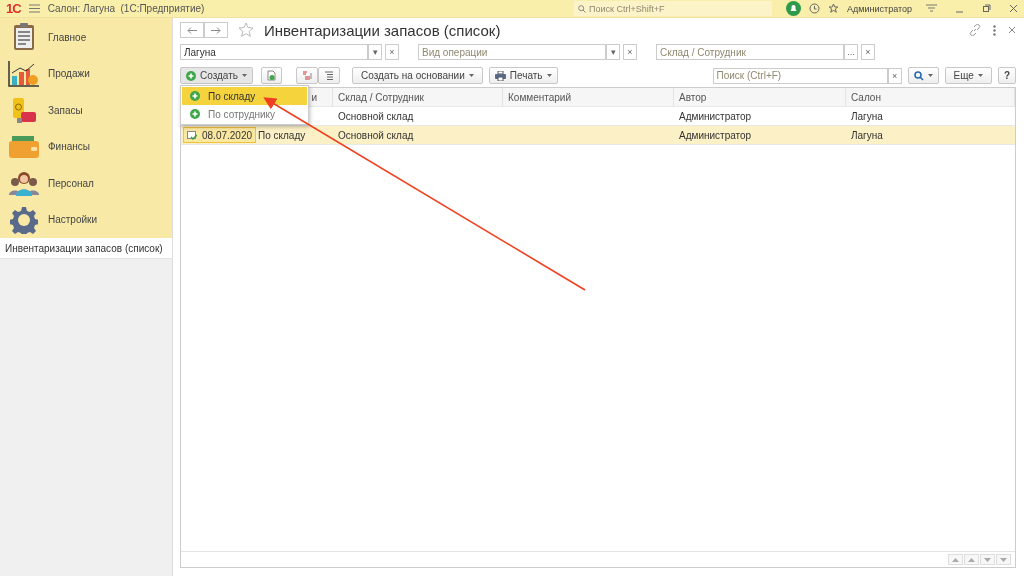 This screenshot has width=1024, height=576. Describe the element at coordinates (126, 8) in the screenshot. I see `window-title: Салон: Лагуна (1С:Предприятие)` at that location.